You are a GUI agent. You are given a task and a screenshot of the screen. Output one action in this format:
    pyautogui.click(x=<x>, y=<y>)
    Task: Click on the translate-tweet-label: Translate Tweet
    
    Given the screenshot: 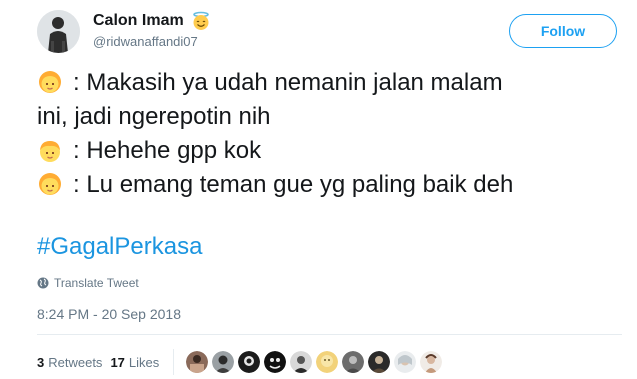 What is the action you would take?
    pyautogui.click(x=96, y=283)
    